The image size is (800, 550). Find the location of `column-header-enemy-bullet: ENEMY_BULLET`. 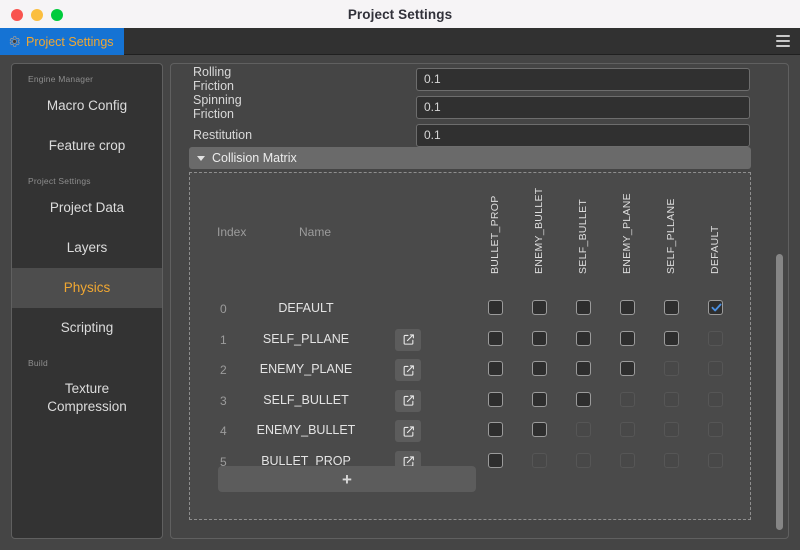

column-header-enemy-bullet: ENEMY_BULLET is located at coordinates (539, 230).